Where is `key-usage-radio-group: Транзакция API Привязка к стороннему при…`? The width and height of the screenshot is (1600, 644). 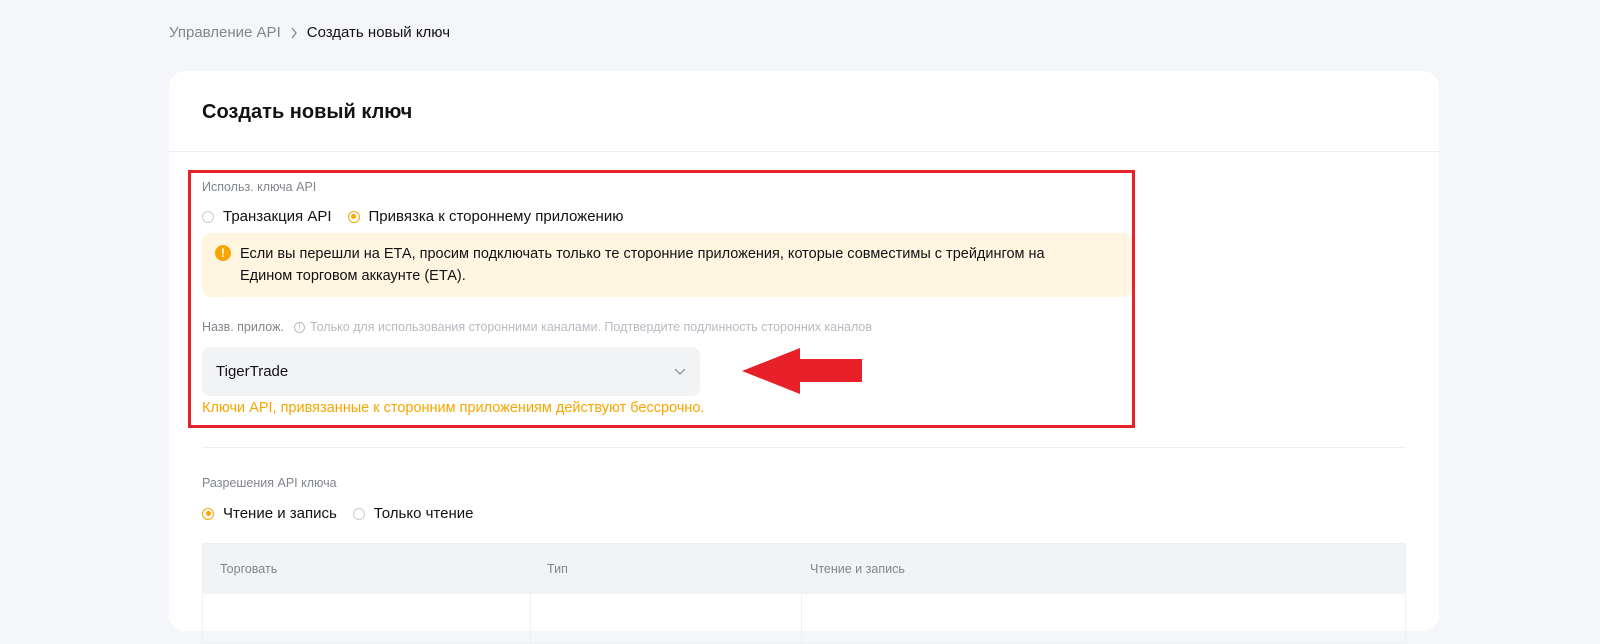
key-usage-radio-group: Транзакция API Привязка к стороннему при… is located at coordinates (420, 216).